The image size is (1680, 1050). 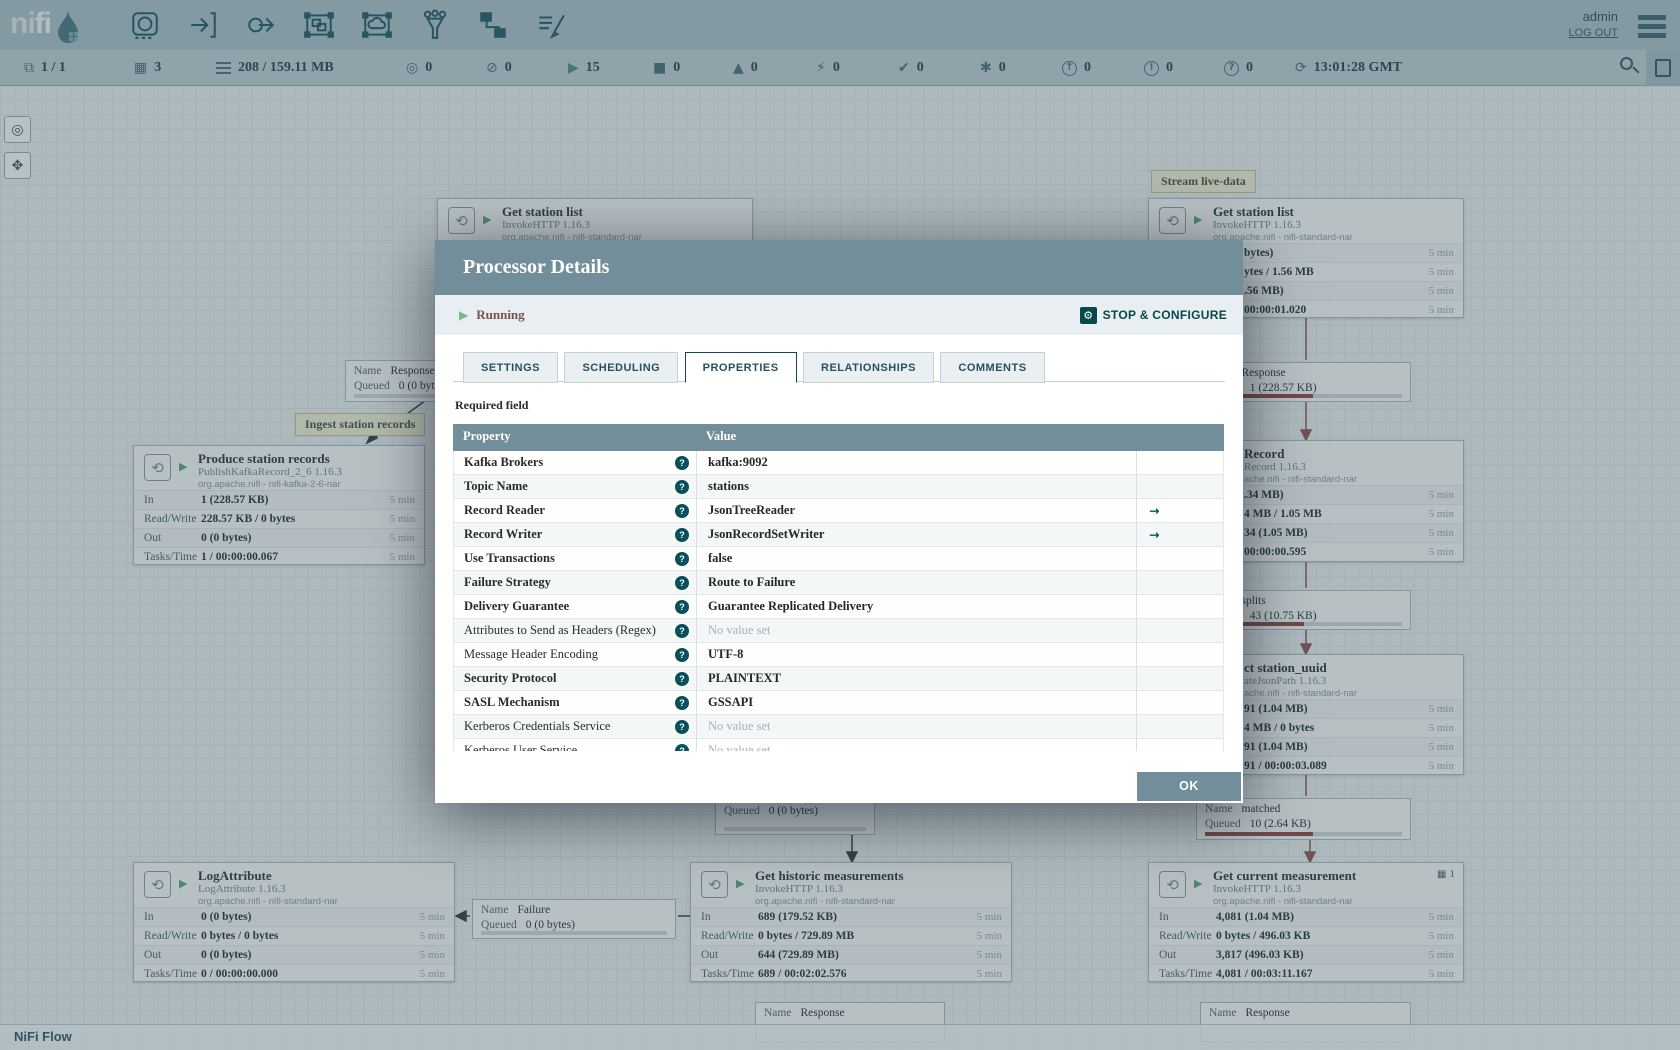 What do you see at coordinates (500, 314) in the screenshot?
I see `run-state-label: Running` at bounding box center [500, 314].